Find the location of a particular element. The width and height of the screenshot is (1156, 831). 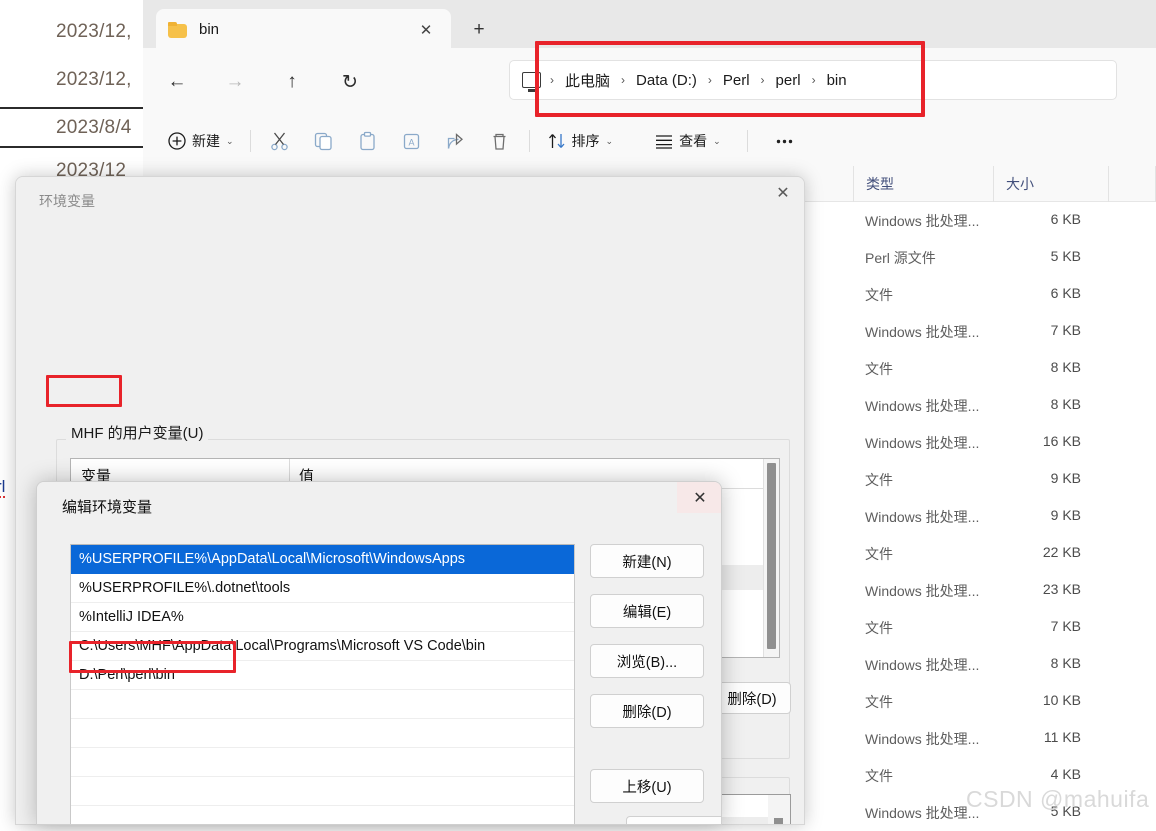

cut-button is located at coordinates (280, 141).